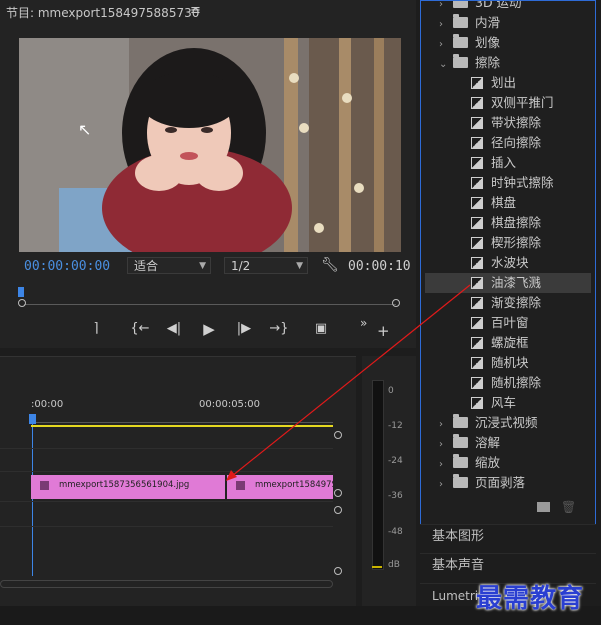 The image size is (601, 625). Describe the element at coordinates (530, 599) in the screenshot. I see `watermark-logo: 最需教育` at that location.